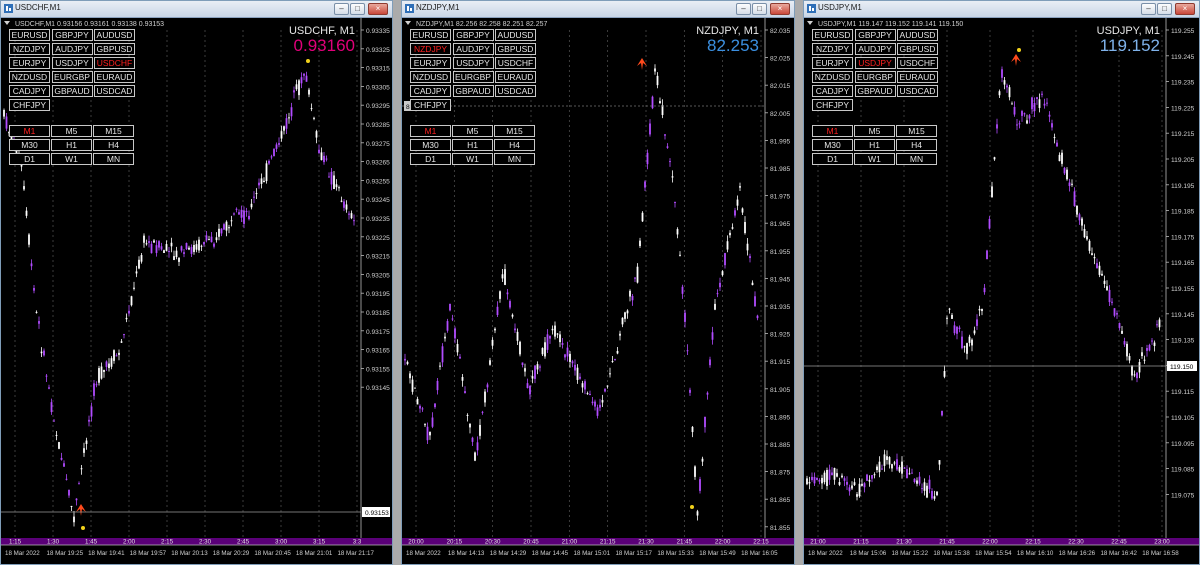 This screenshot has width=1200, height=565. What do you see at coordinates (780, 279) in the screenshot?
I see `price-tick-label: 81.945` at bounding box center [780, 279].